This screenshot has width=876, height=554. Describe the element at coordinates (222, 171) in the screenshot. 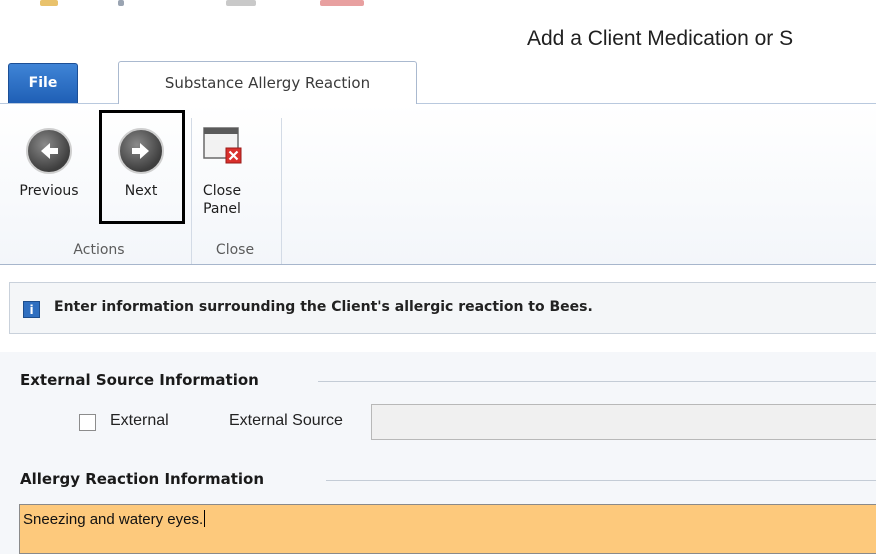

I see `close-panel-button: Close Panel` at that location.